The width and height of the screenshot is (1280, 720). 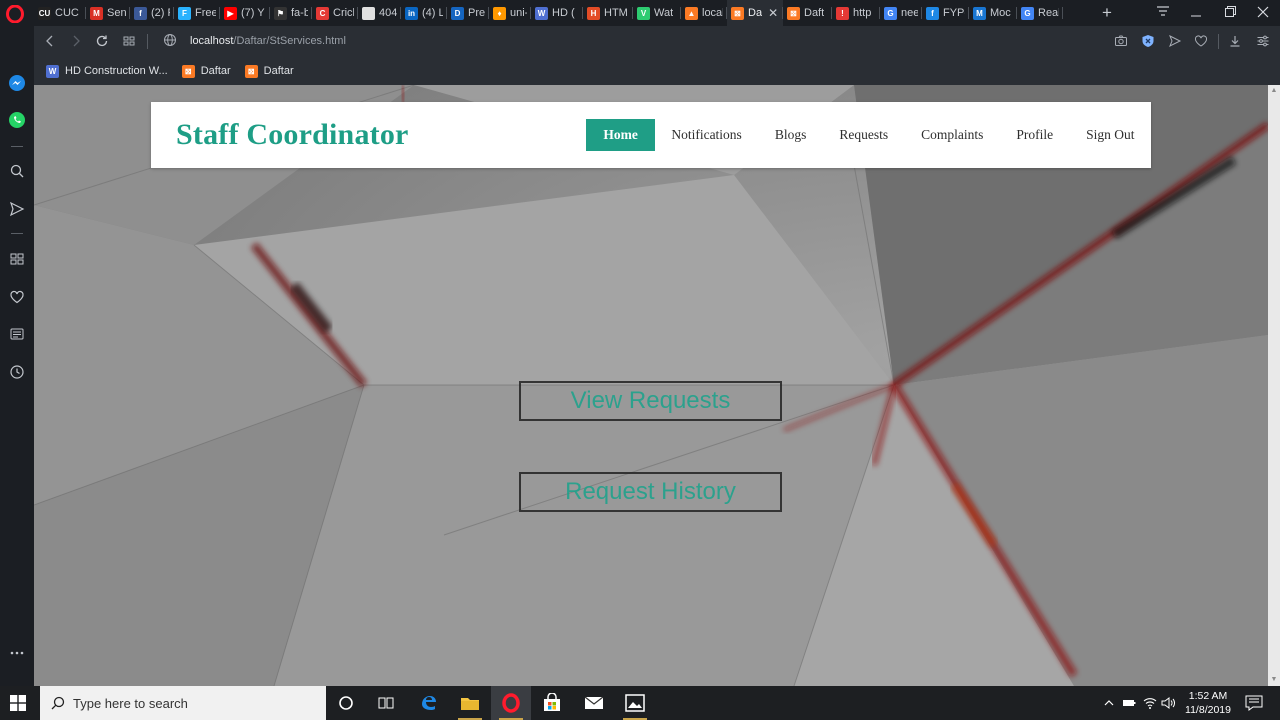 What do you see at coordinates (346, 703) in the screenshot?
I see `cortana-icon` at bounding box center [346, 703].